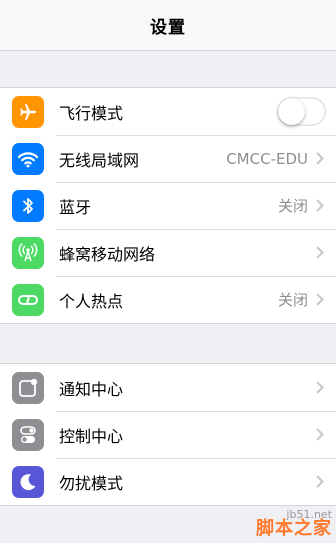 The height and width of the screenshot is (543, 336). What do you see at coordinates (91, 301) in the screenshot?
I see `setting-label: 个人热点` at bounding box center [91, 301].